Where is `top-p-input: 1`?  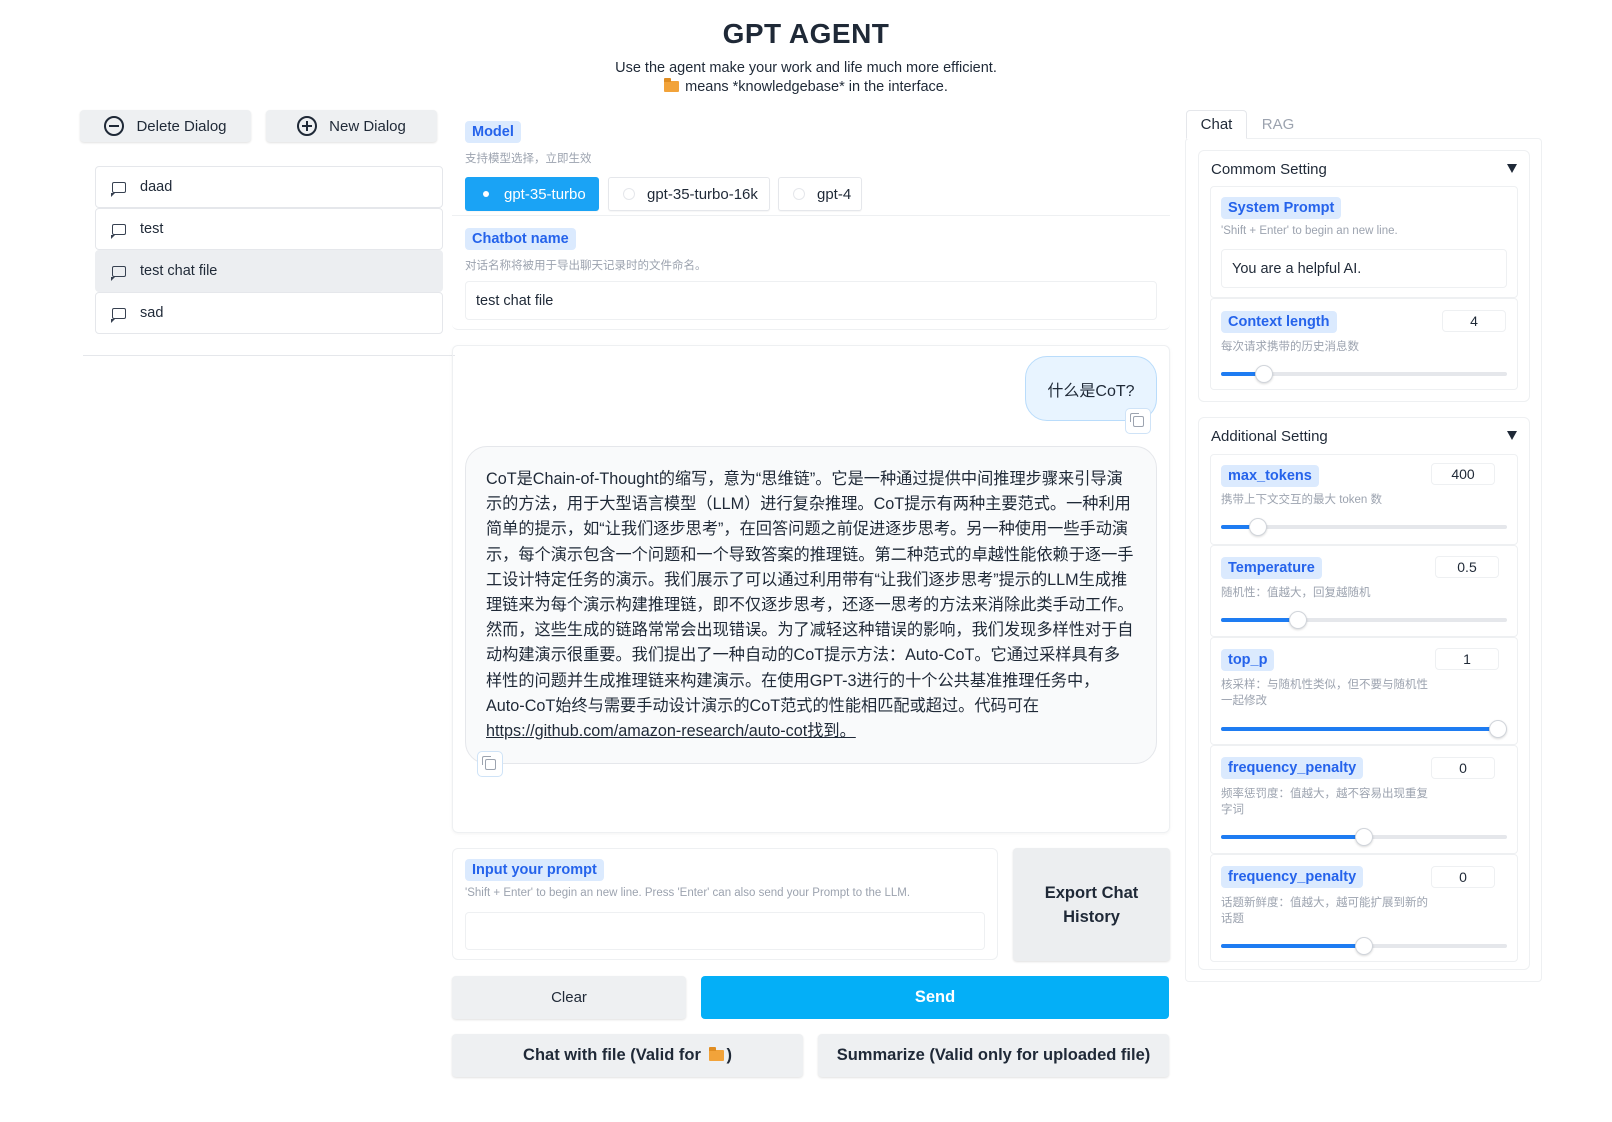
top-p-input: 1 is located at coordinates (1467, 659).